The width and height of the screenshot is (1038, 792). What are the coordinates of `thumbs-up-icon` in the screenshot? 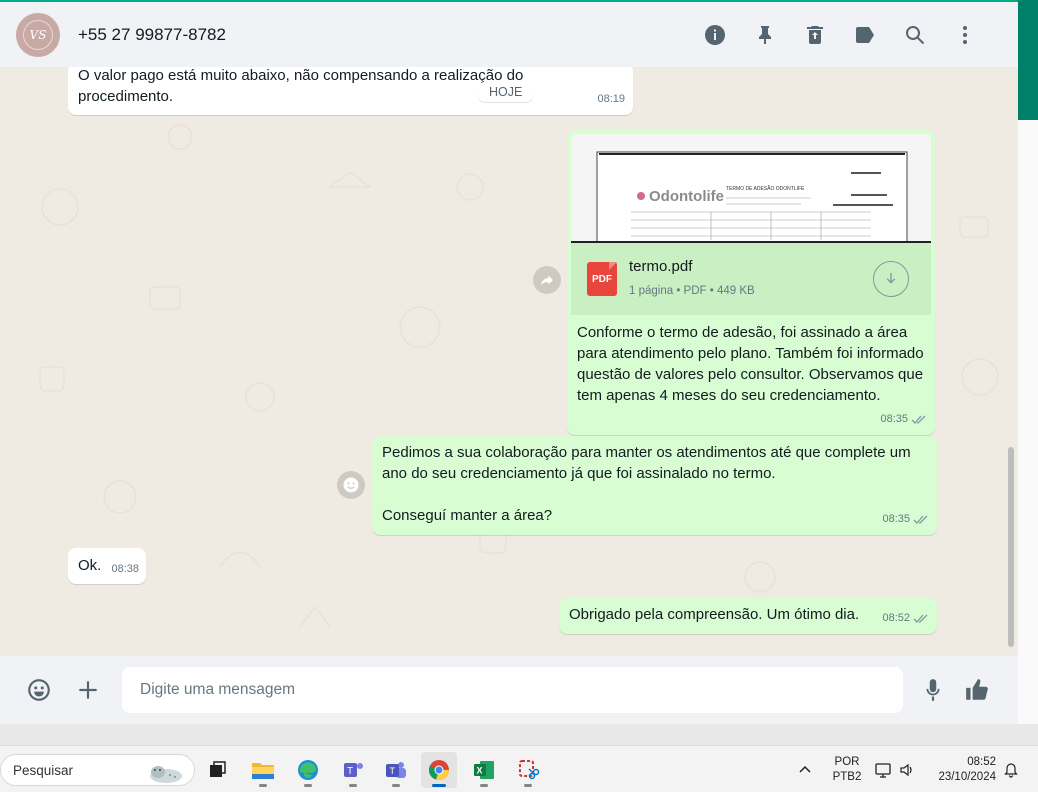 It's located at (977, 690).